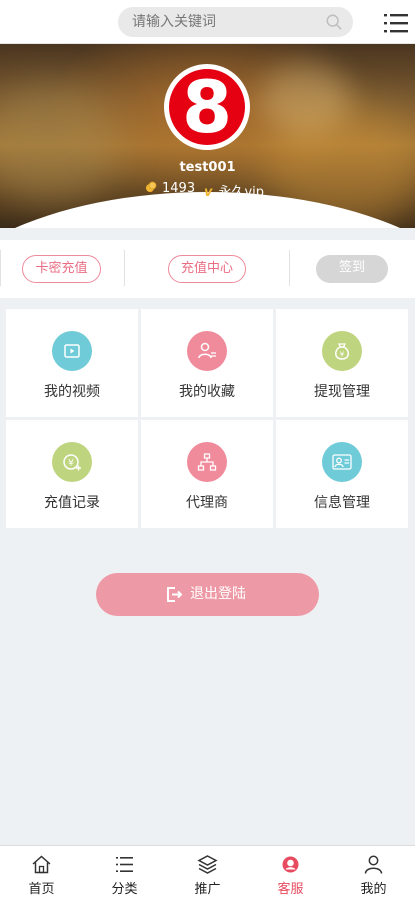  I want to click on tile-label: 我的视频, so click(72, 392).